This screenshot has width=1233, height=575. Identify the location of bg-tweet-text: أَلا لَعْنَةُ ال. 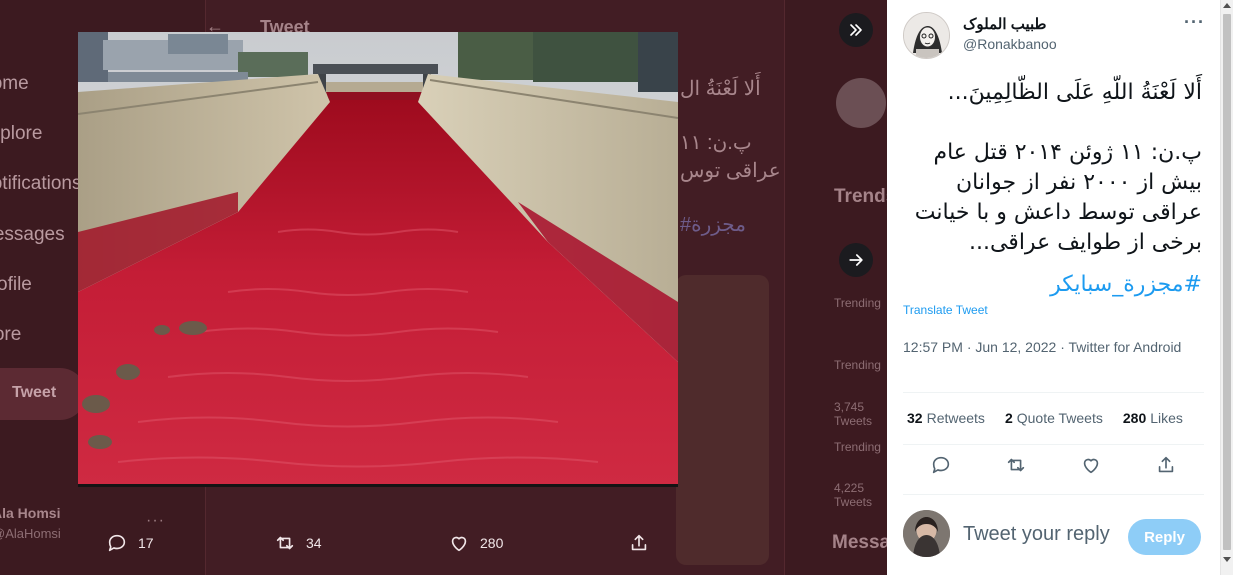
(720, 89).